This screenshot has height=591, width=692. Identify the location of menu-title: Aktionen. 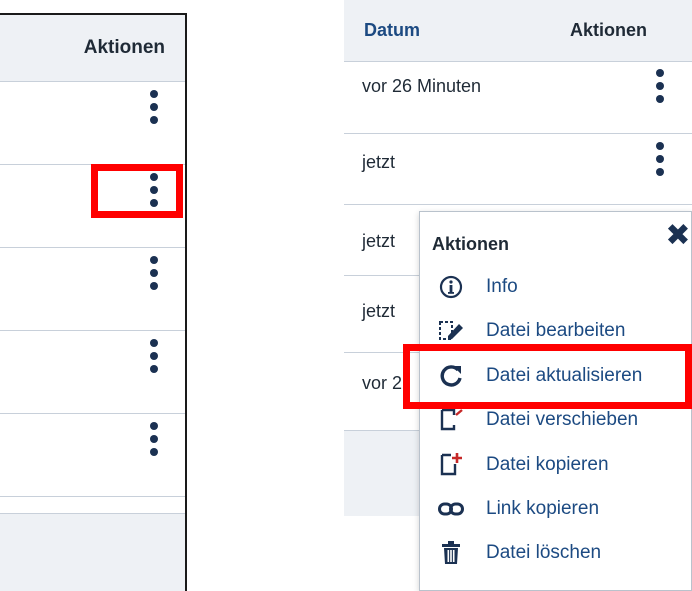
(471, 244).